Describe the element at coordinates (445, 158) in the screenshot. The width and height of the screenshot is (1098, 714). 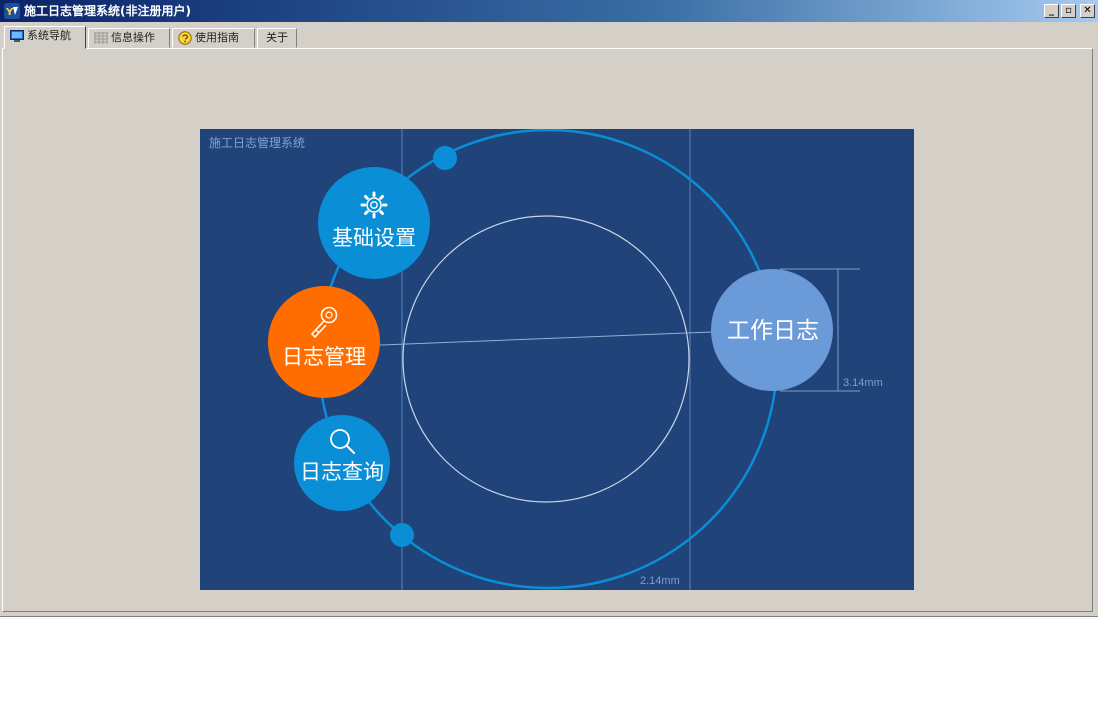
I see `ring-dot-top` at that location.